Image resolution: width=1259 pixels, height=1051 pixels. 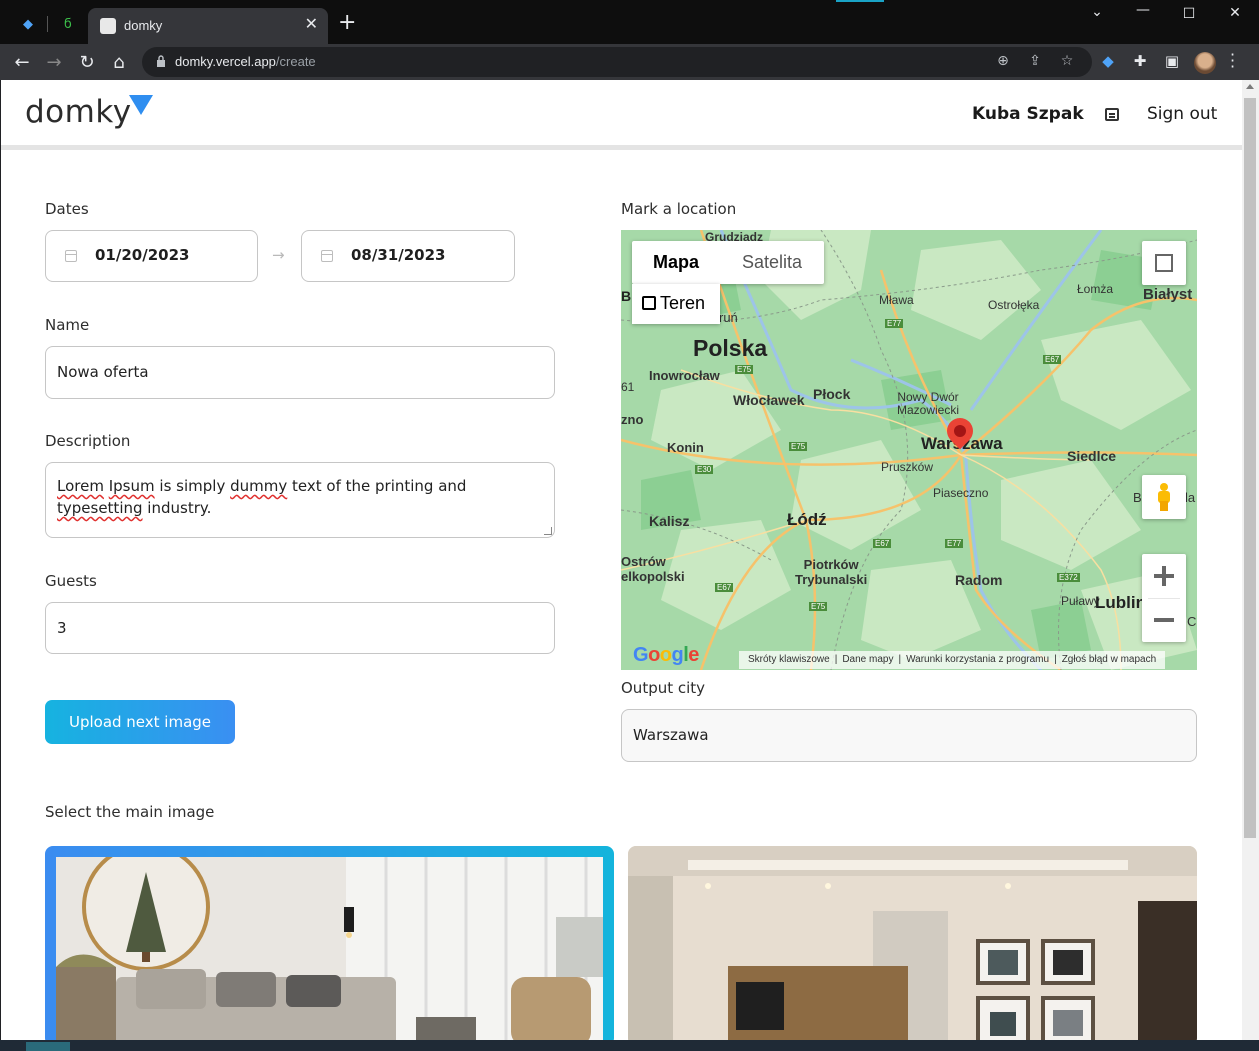 I want to click on forward-arrow-icon: →, so click(x=54, y=62).